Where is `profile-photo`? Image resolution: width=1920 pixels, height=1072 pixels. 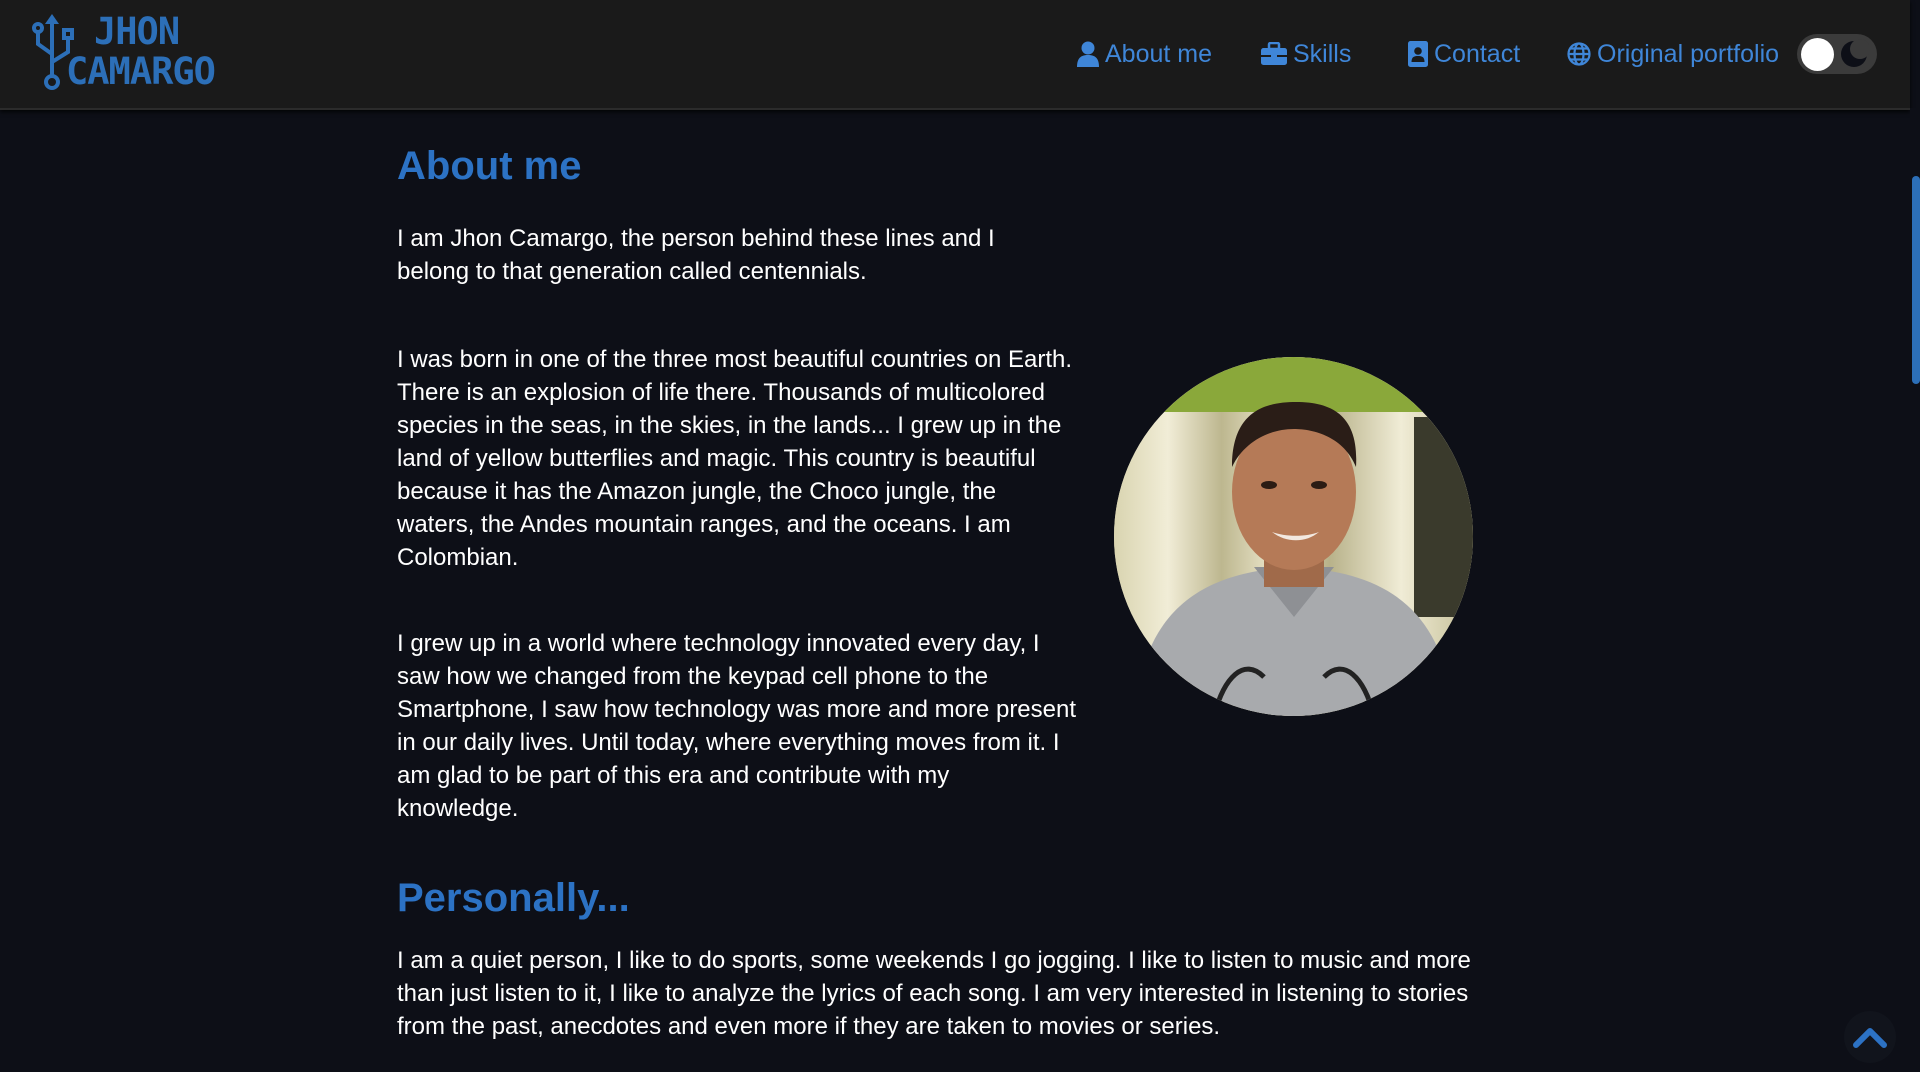 profile-photo is located at coordinates (1293, 536).